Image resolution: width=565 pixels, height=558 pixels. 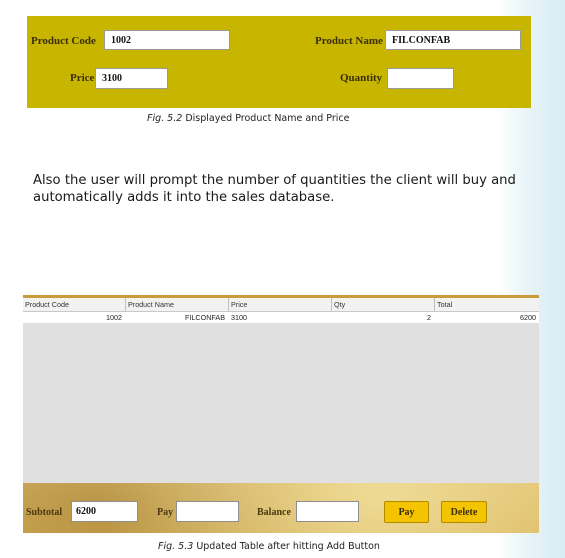 I want to click on column-header: Product Code, so click(x=74, y=304).